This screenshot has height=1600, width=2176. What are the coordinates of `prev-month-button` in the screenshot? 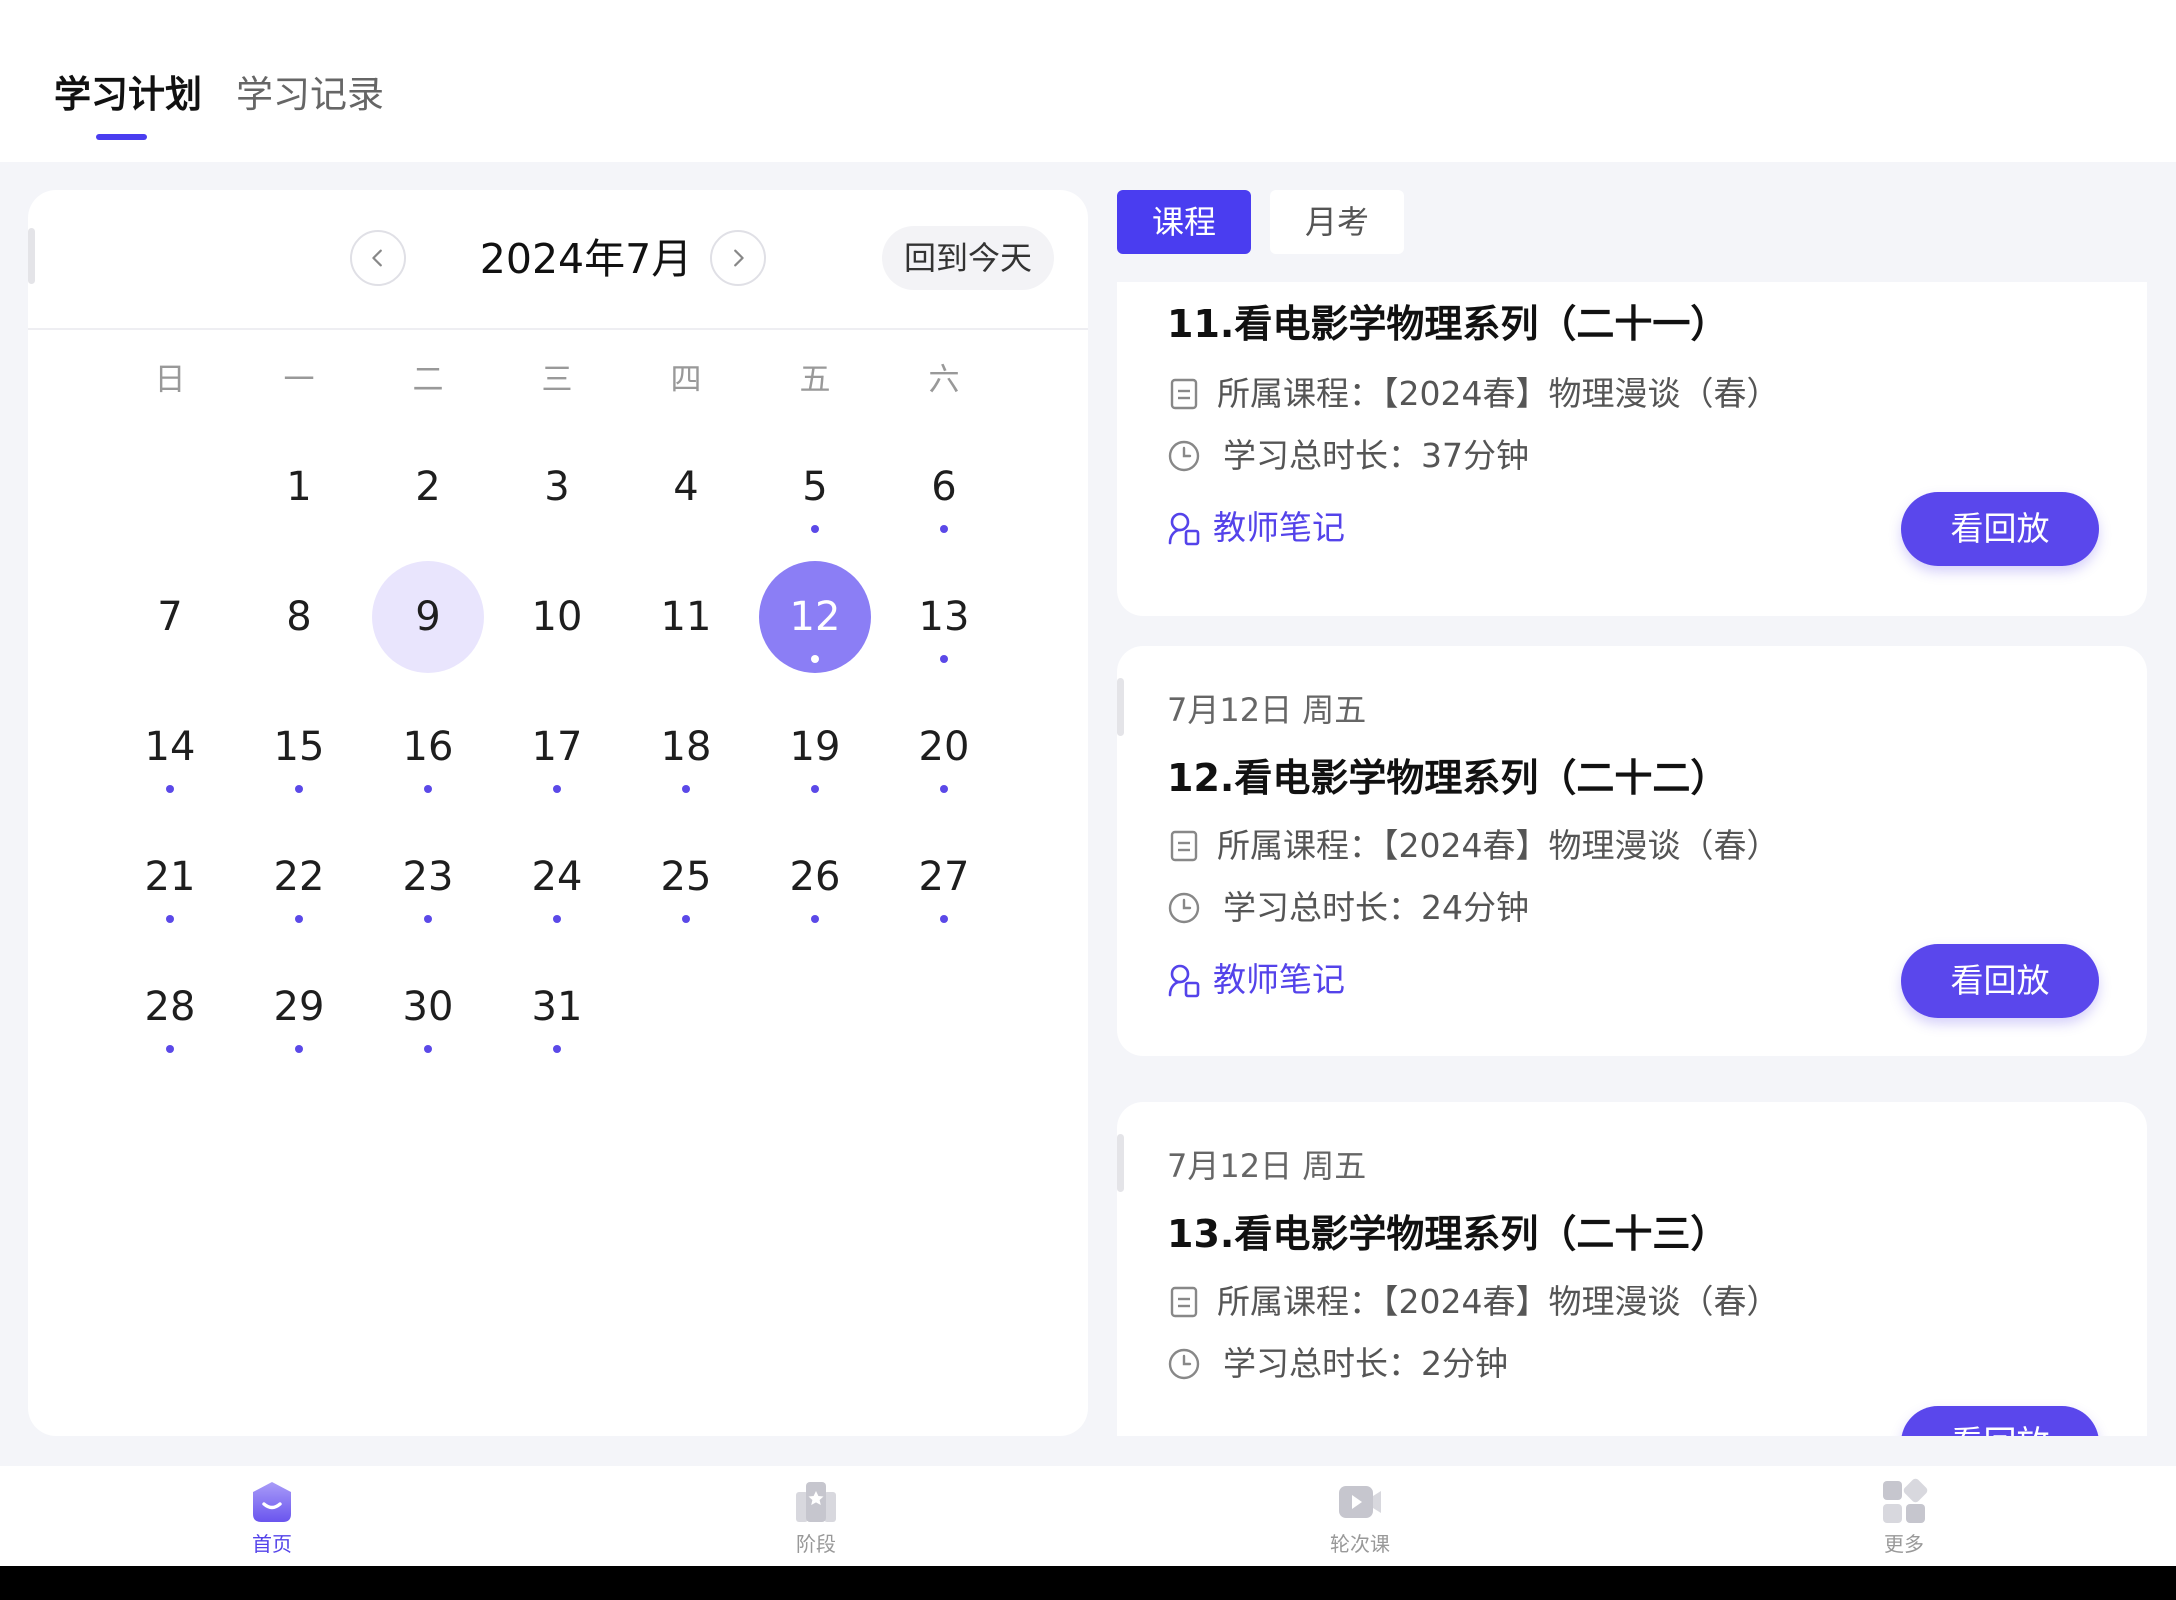 It's located at (378, 258).